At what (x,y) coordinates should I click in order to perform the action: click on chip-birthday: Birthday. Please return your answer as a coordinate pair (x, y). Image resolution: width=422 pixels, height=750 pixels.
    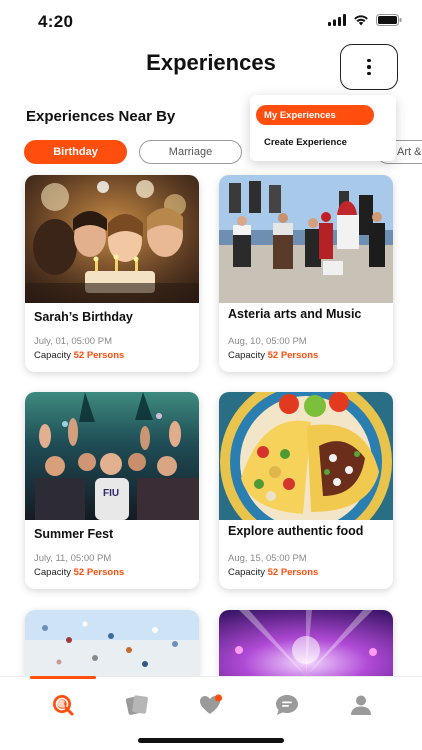
    Looking at the image, I should click on (75, 152).